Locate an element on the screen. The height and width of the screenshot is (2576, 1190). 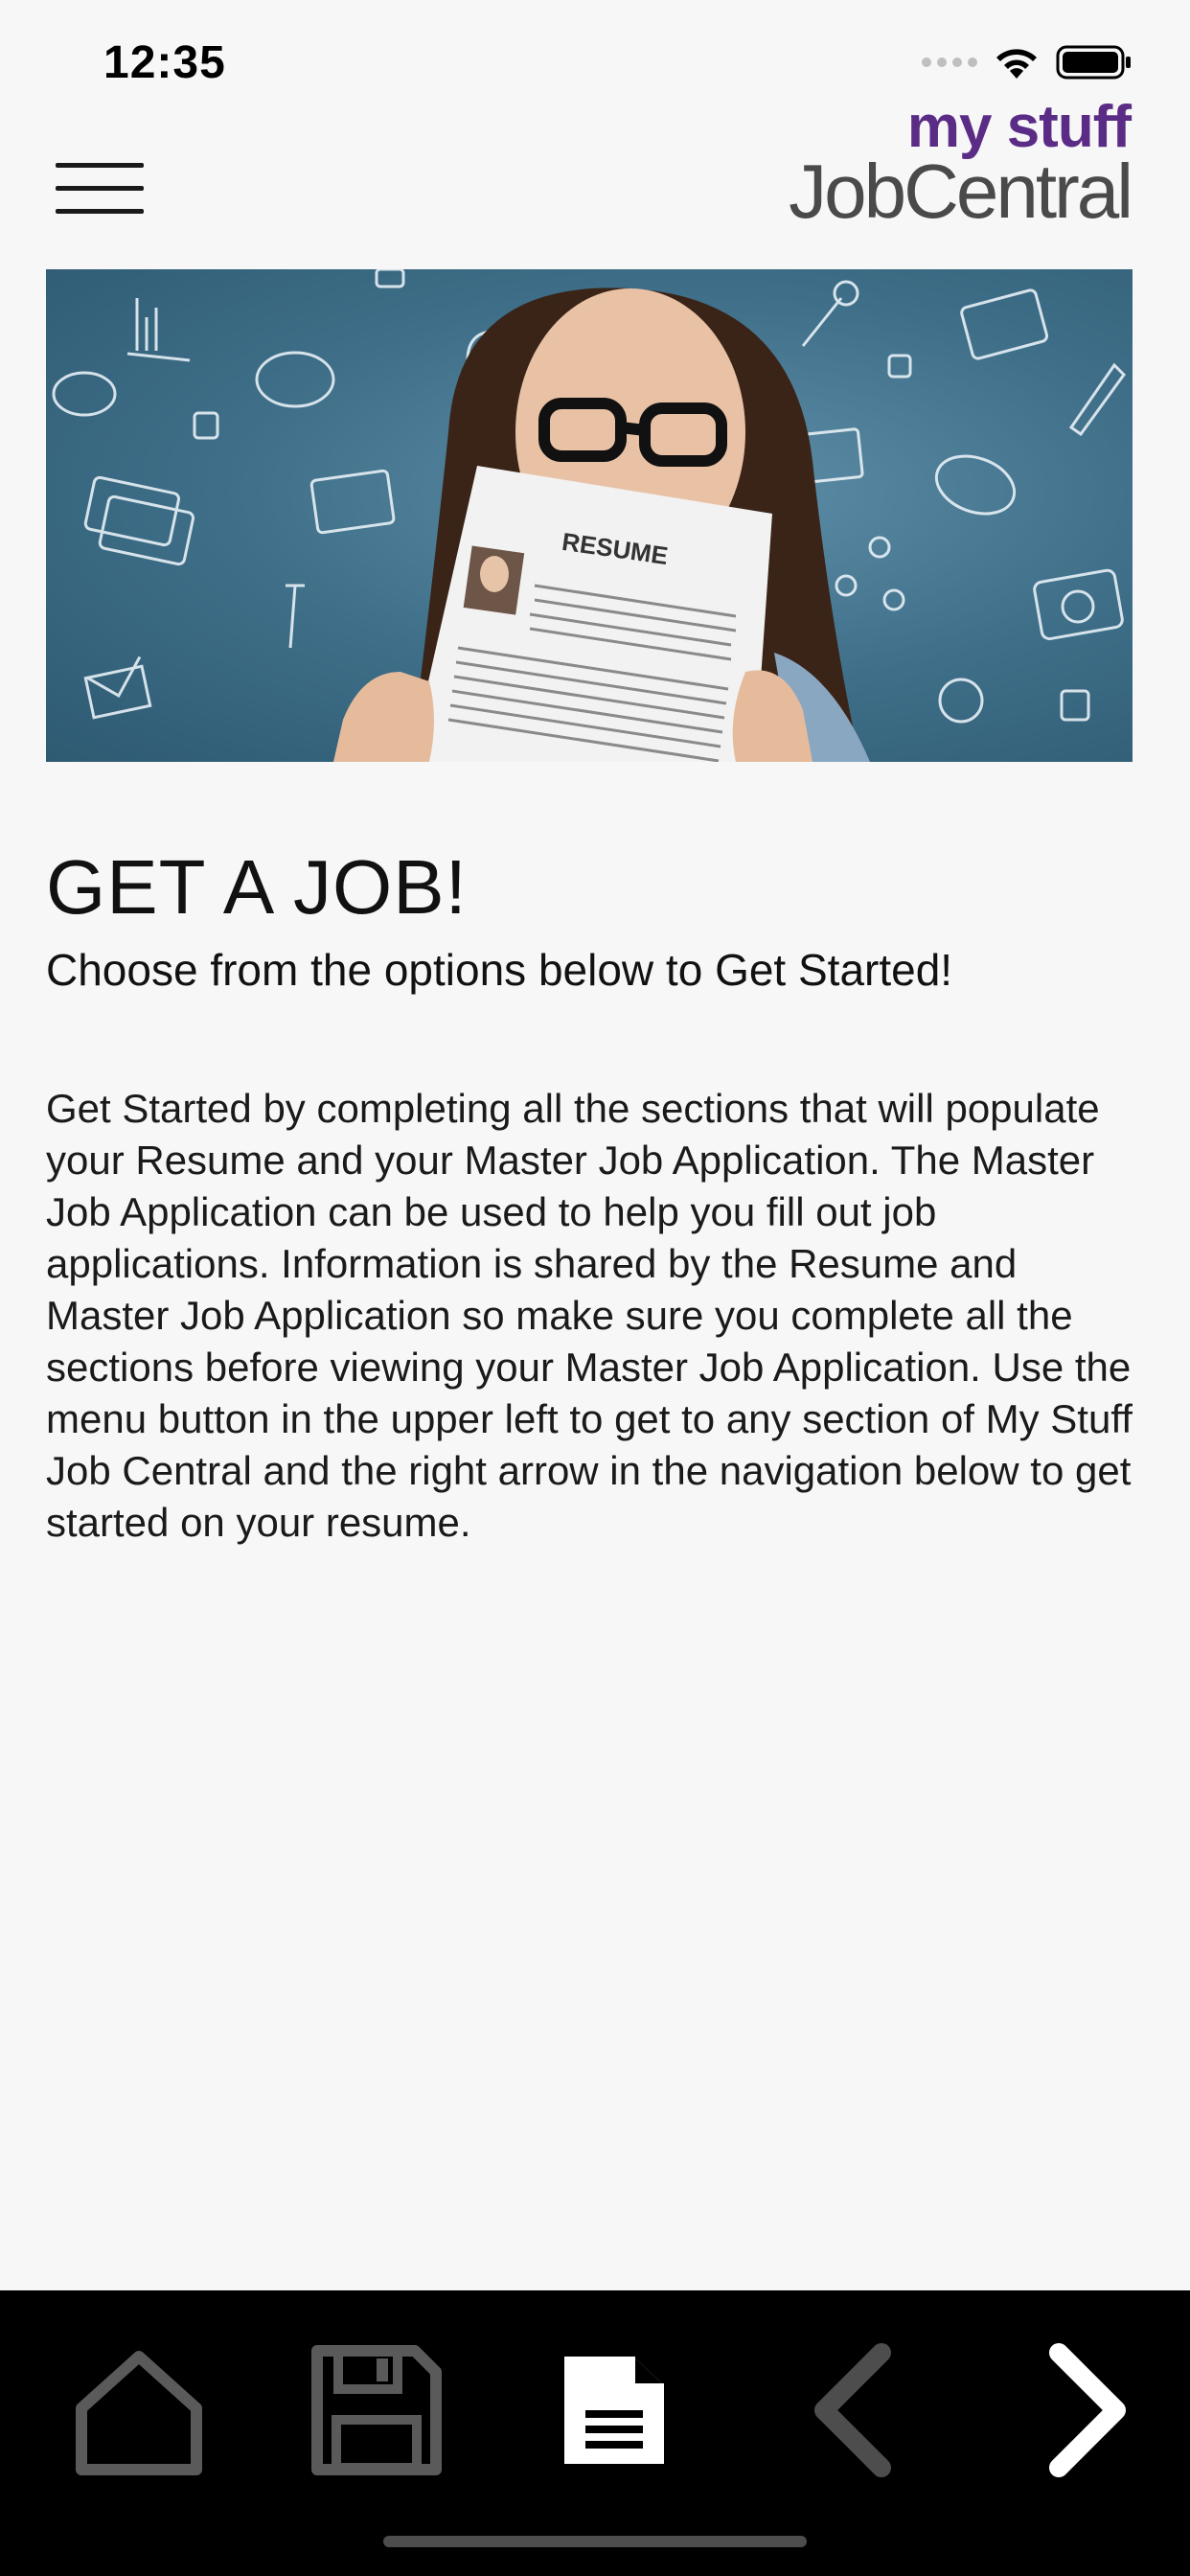
save-icon is located at coordinates (377, 2410).